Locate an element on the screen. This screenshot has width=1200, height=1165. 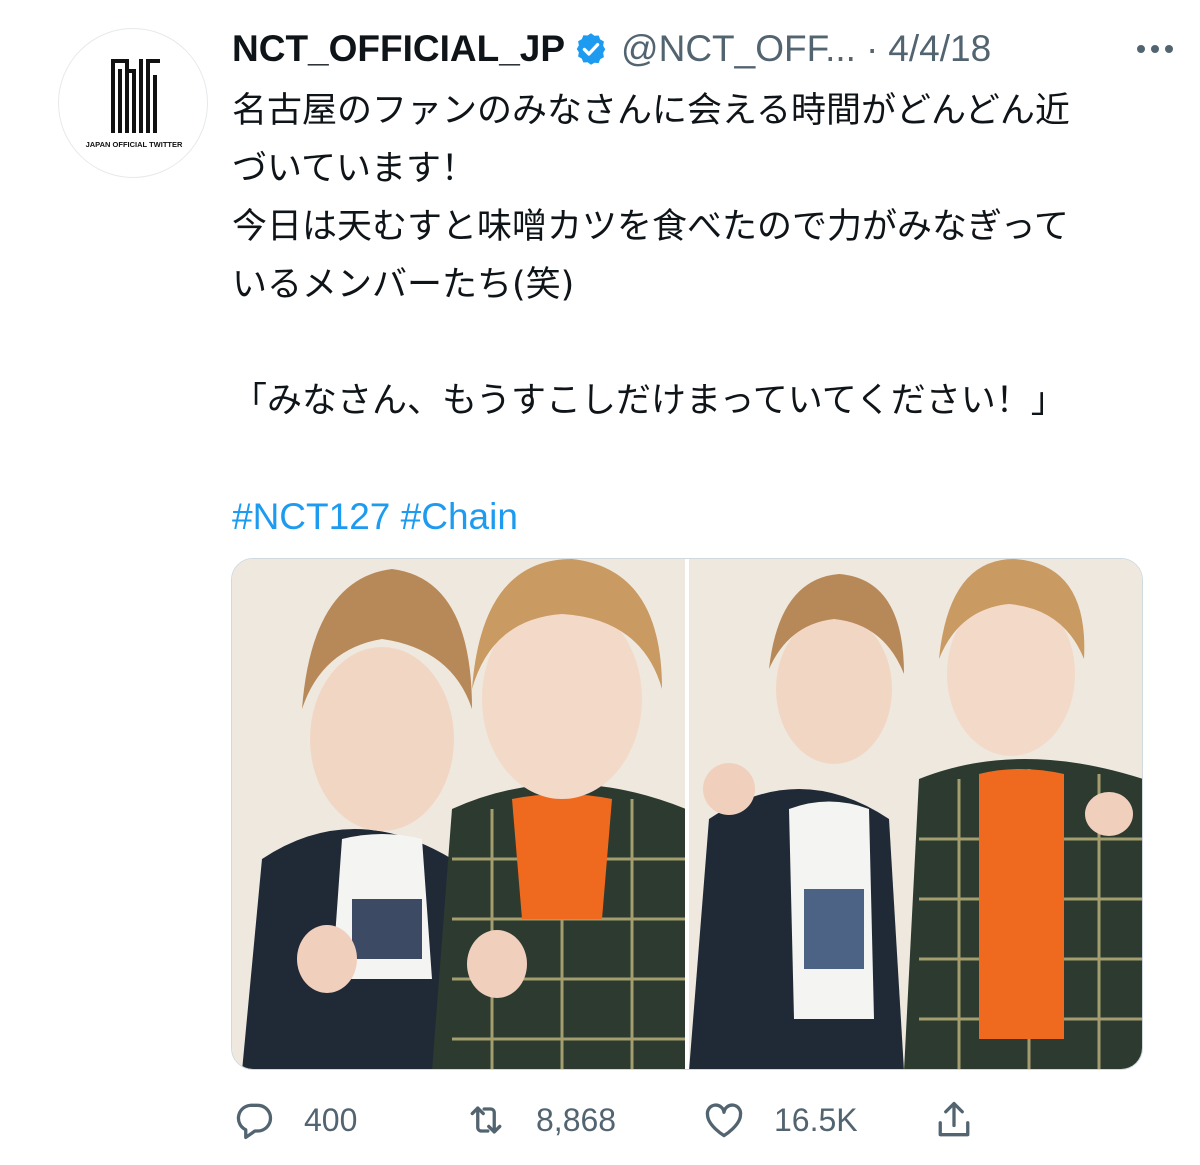
tweet-line: 今日は天むすと味噌カツを食べたので力がみなぎって is located at coordinates (650, 227).